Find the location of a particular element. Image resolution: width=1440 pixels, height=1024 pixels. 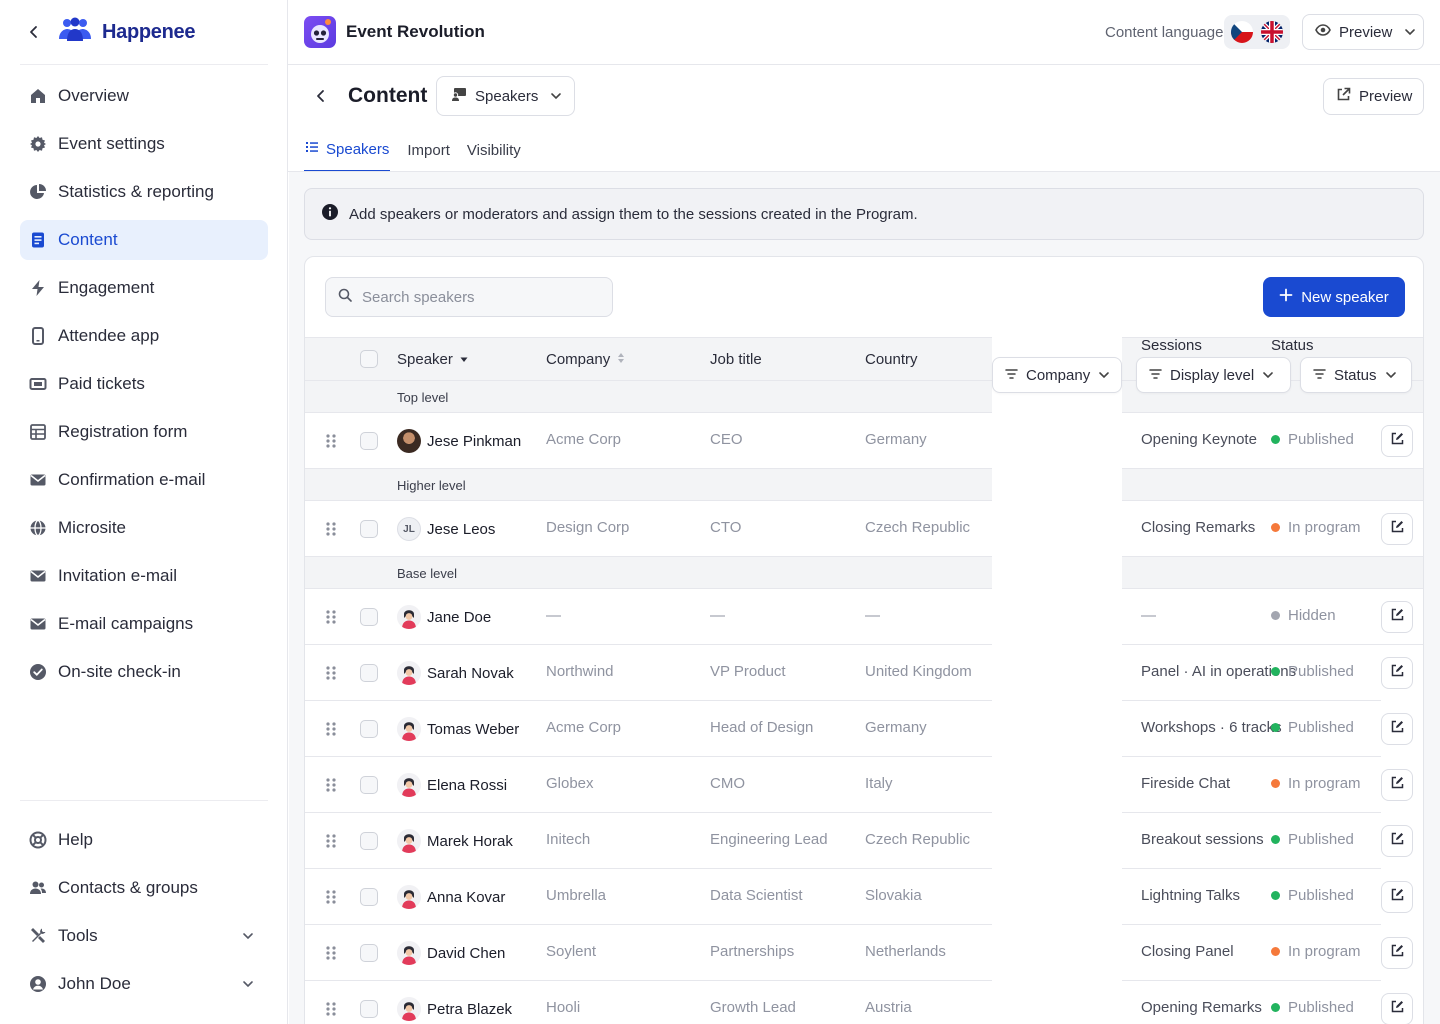

nav-item-tools: Tools is located at coordinates (144, 936).